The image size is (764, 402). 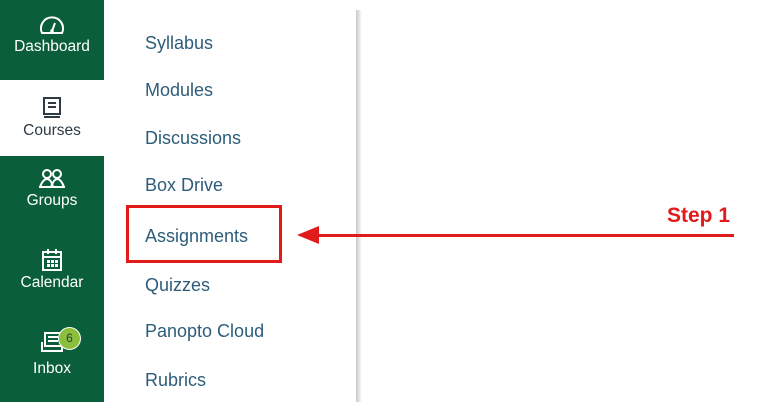 I want to click on course-link-discussions: Discussions, so click(x=193, y=138).